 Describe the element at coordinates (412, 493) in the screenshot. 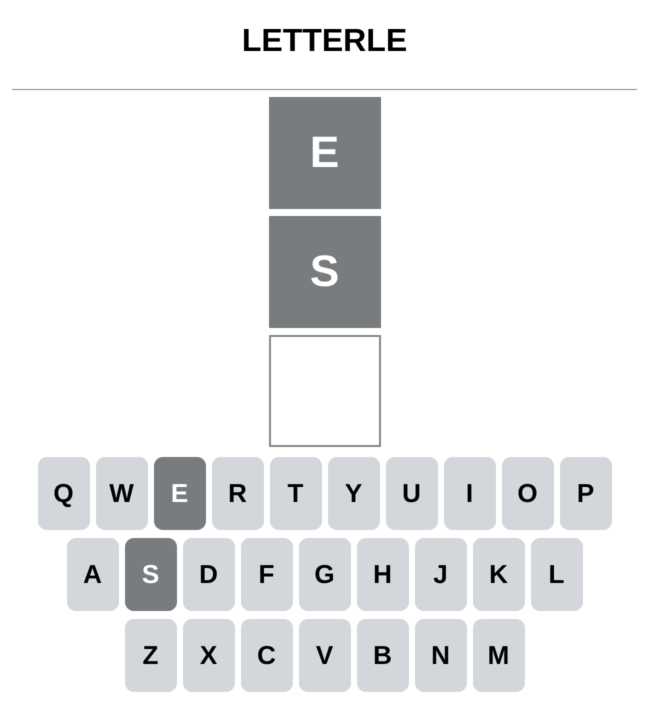

I see `key: U` at that location.